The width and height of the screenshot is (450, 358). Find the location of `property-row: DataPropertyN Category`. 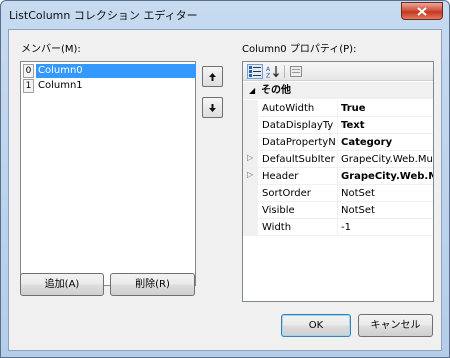

property-row: DataPropertyN Category is located at coordinates (338, 142).